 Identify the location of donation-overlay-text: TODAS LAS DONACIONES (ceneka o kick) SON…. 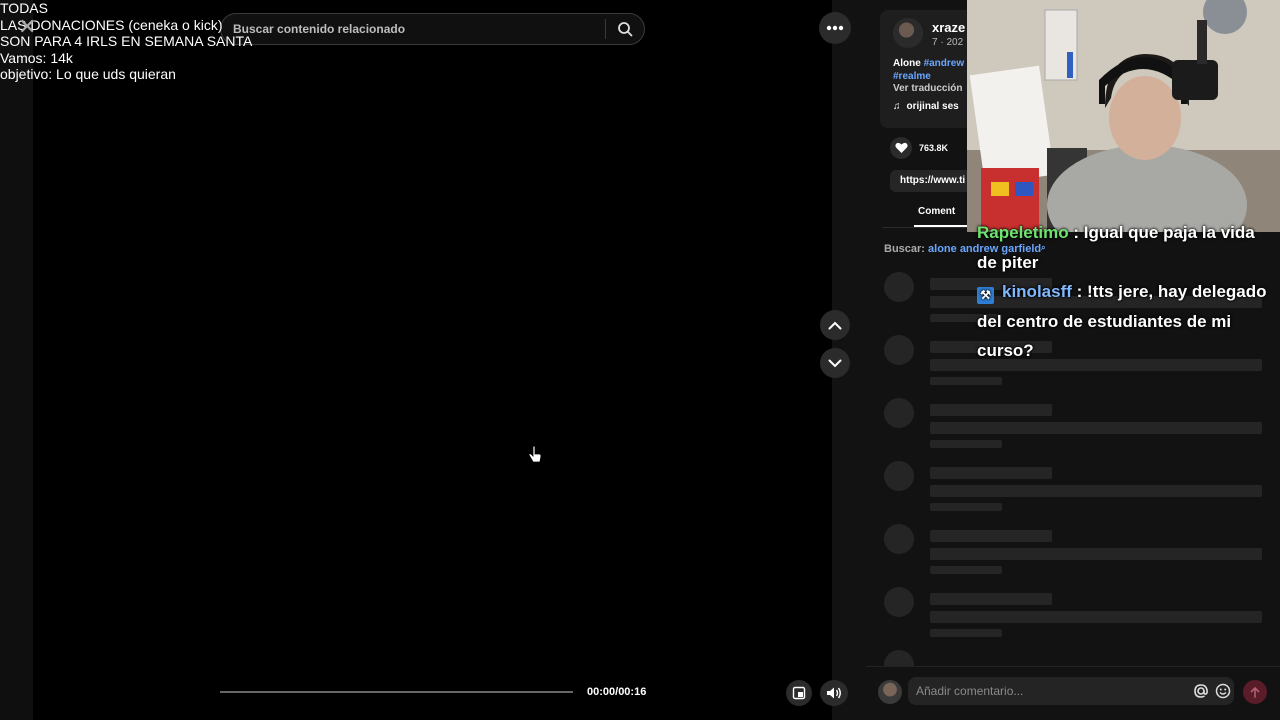
(126, 41).